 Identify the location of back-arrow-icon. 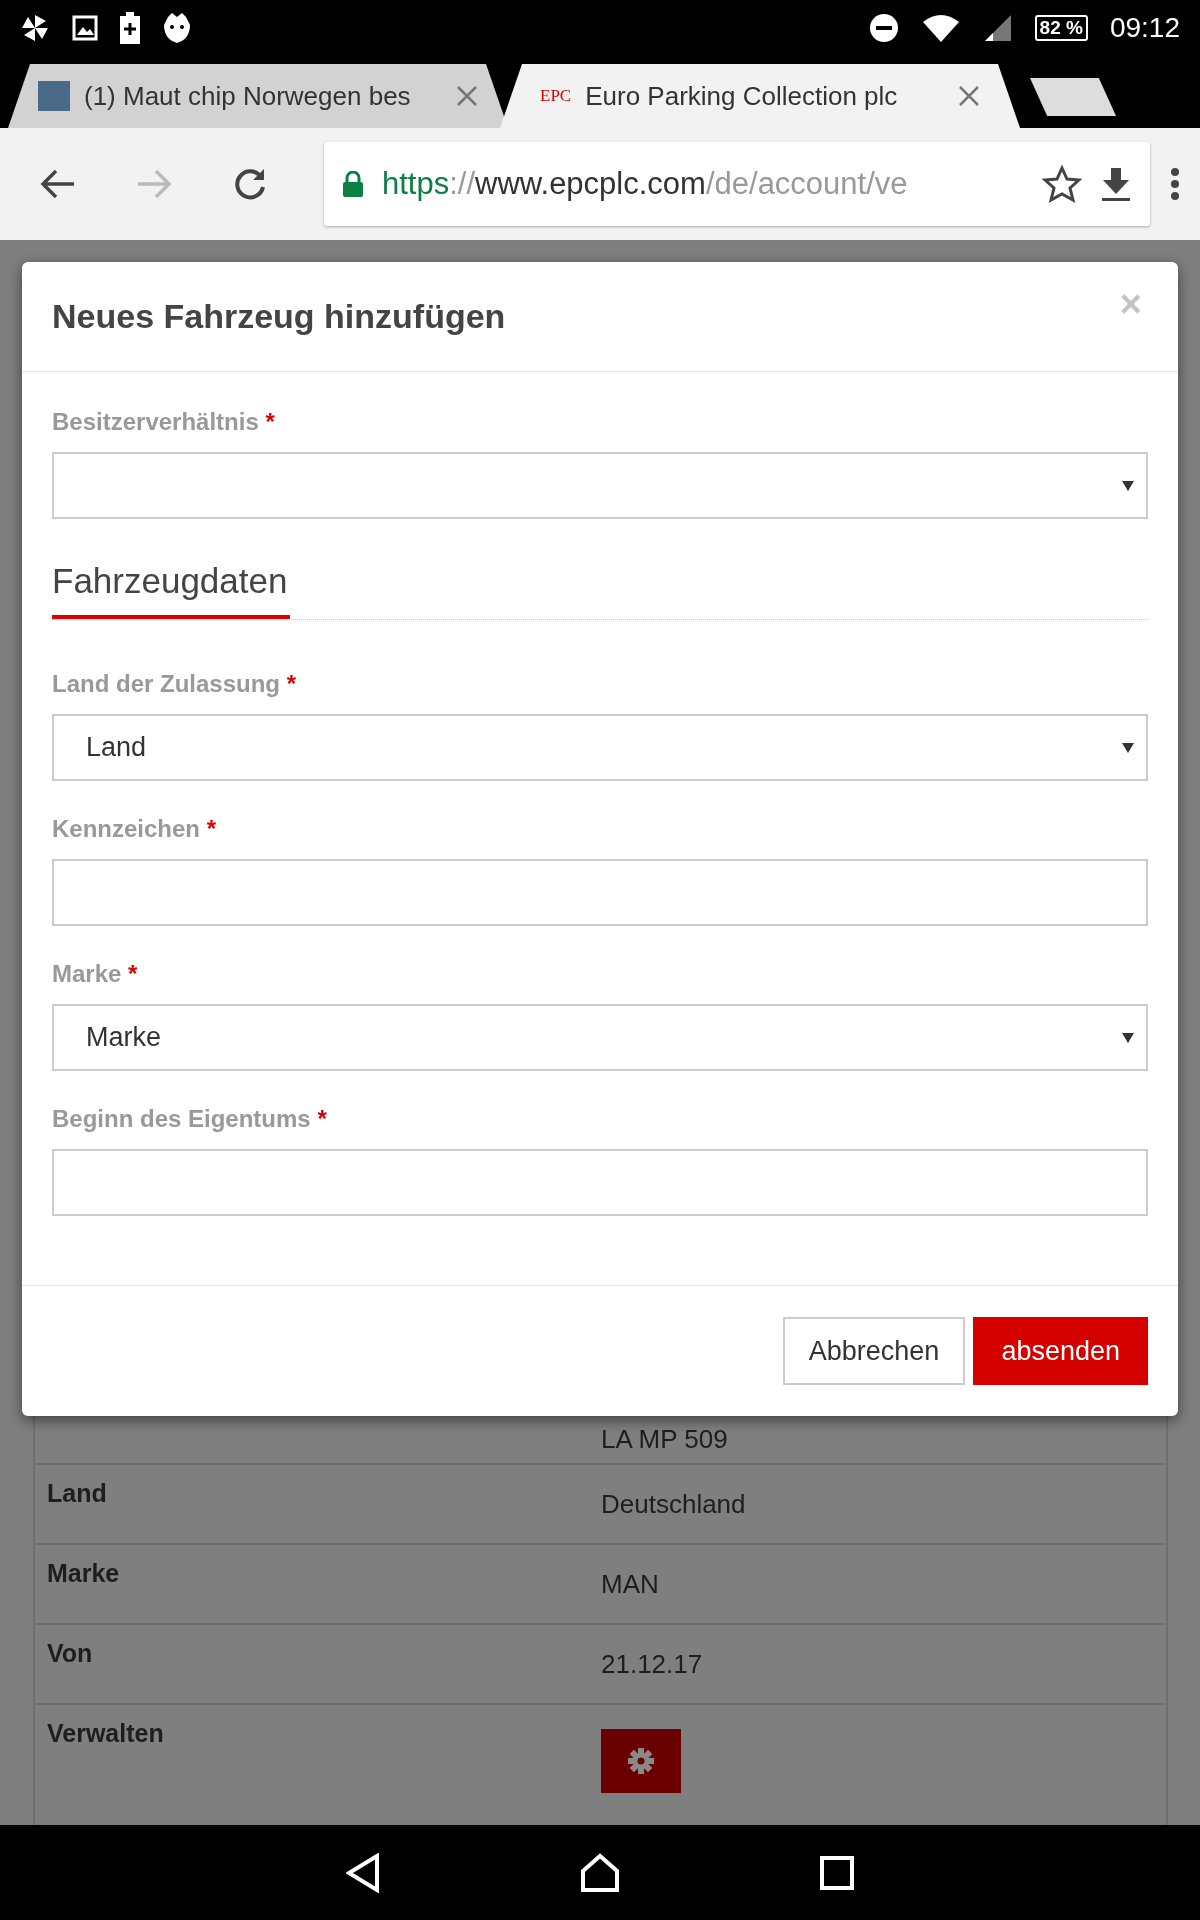
(58, 184).